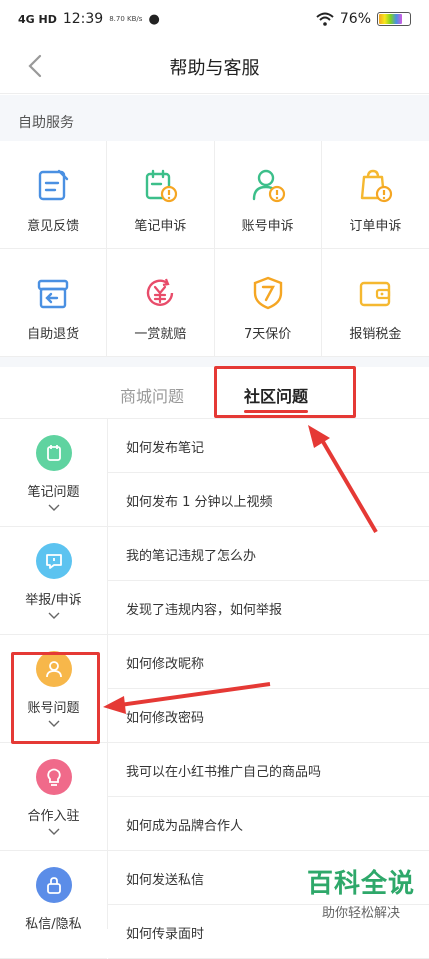  What do you see at coordinates (375, 293) in the screenshot?
I see `wallet-icon` at bounding box center [375, 293].